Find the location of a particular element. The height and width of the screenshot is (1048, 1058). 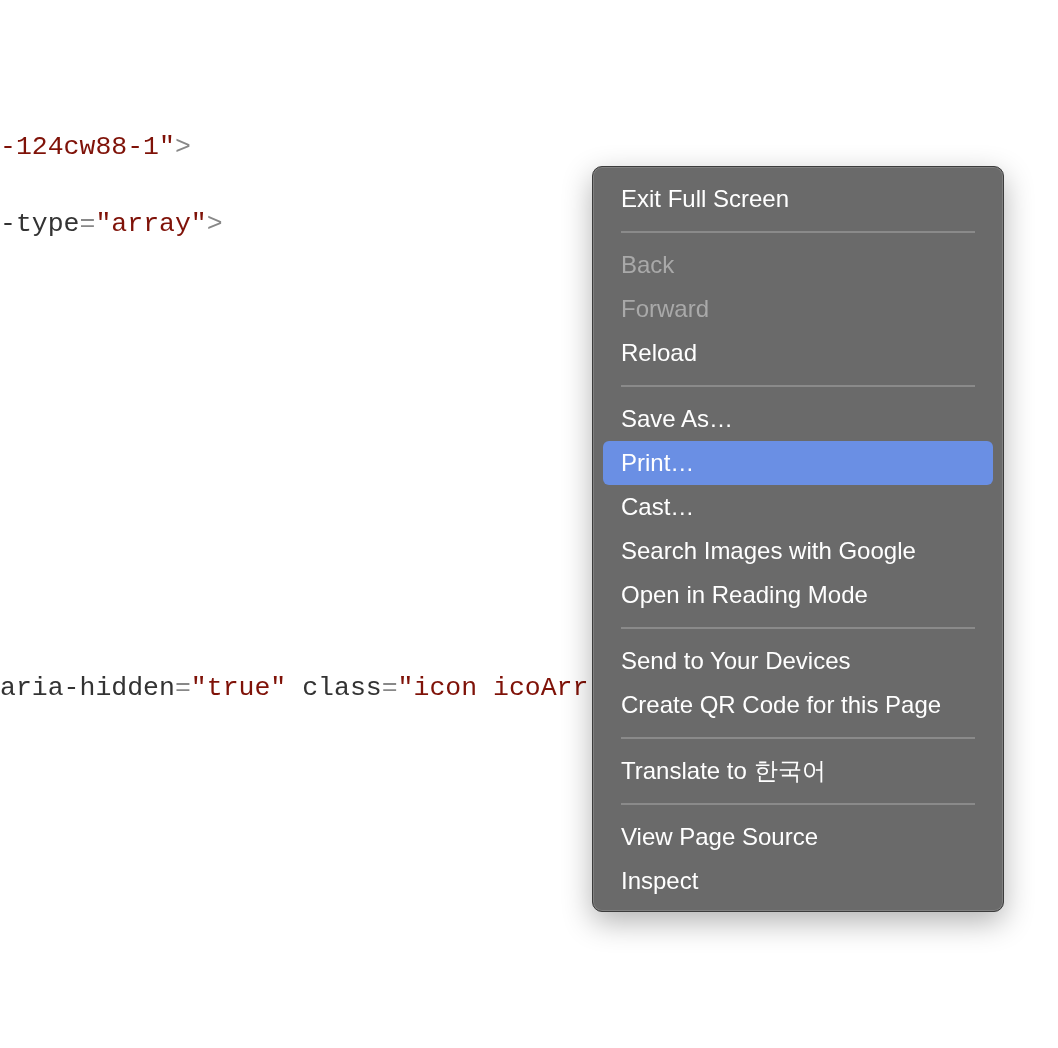

menu-item: Send to Your Devices is located at coordinates (798, 661).